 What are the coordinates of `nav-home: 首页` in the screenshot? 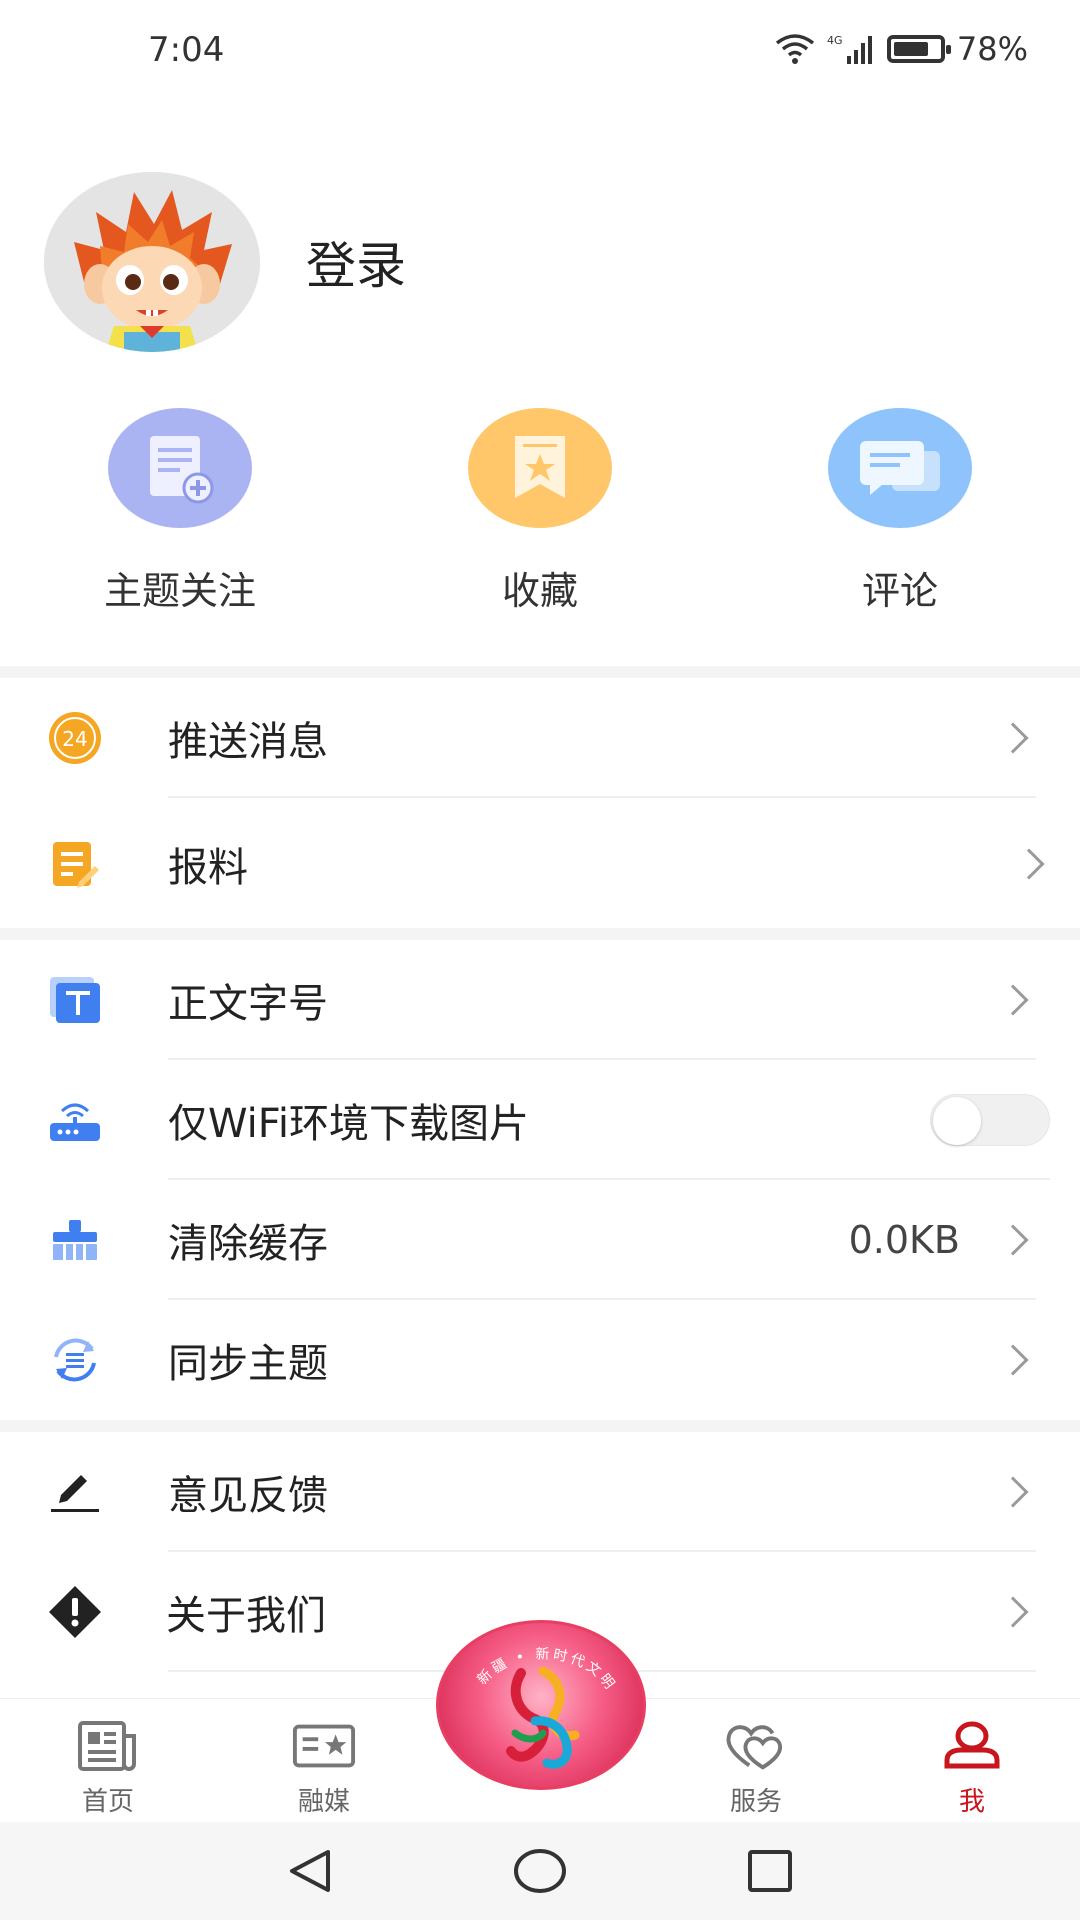 It's located at (108, 1760).